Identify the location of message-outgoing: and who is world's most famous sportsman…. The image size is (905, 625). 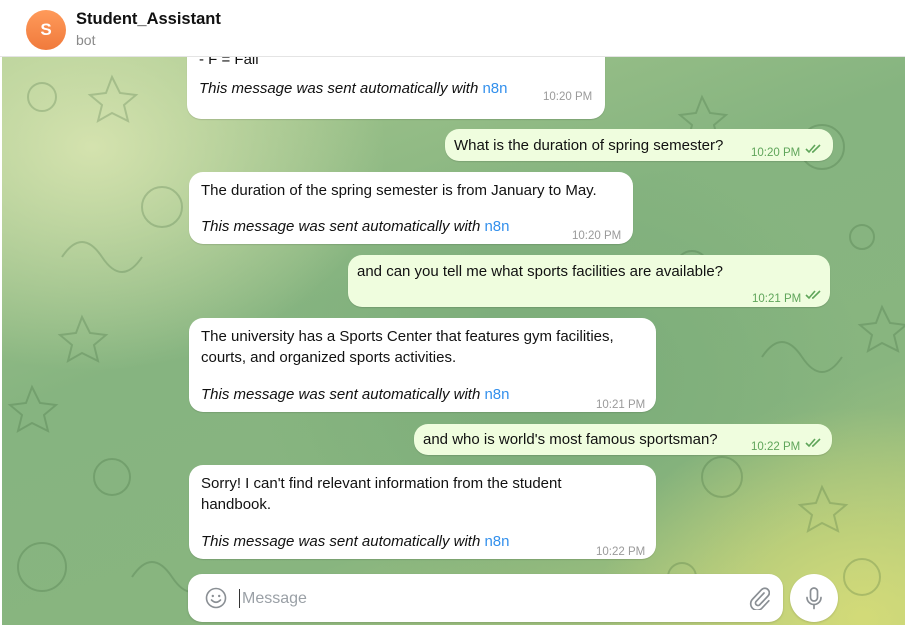
(623, 439).